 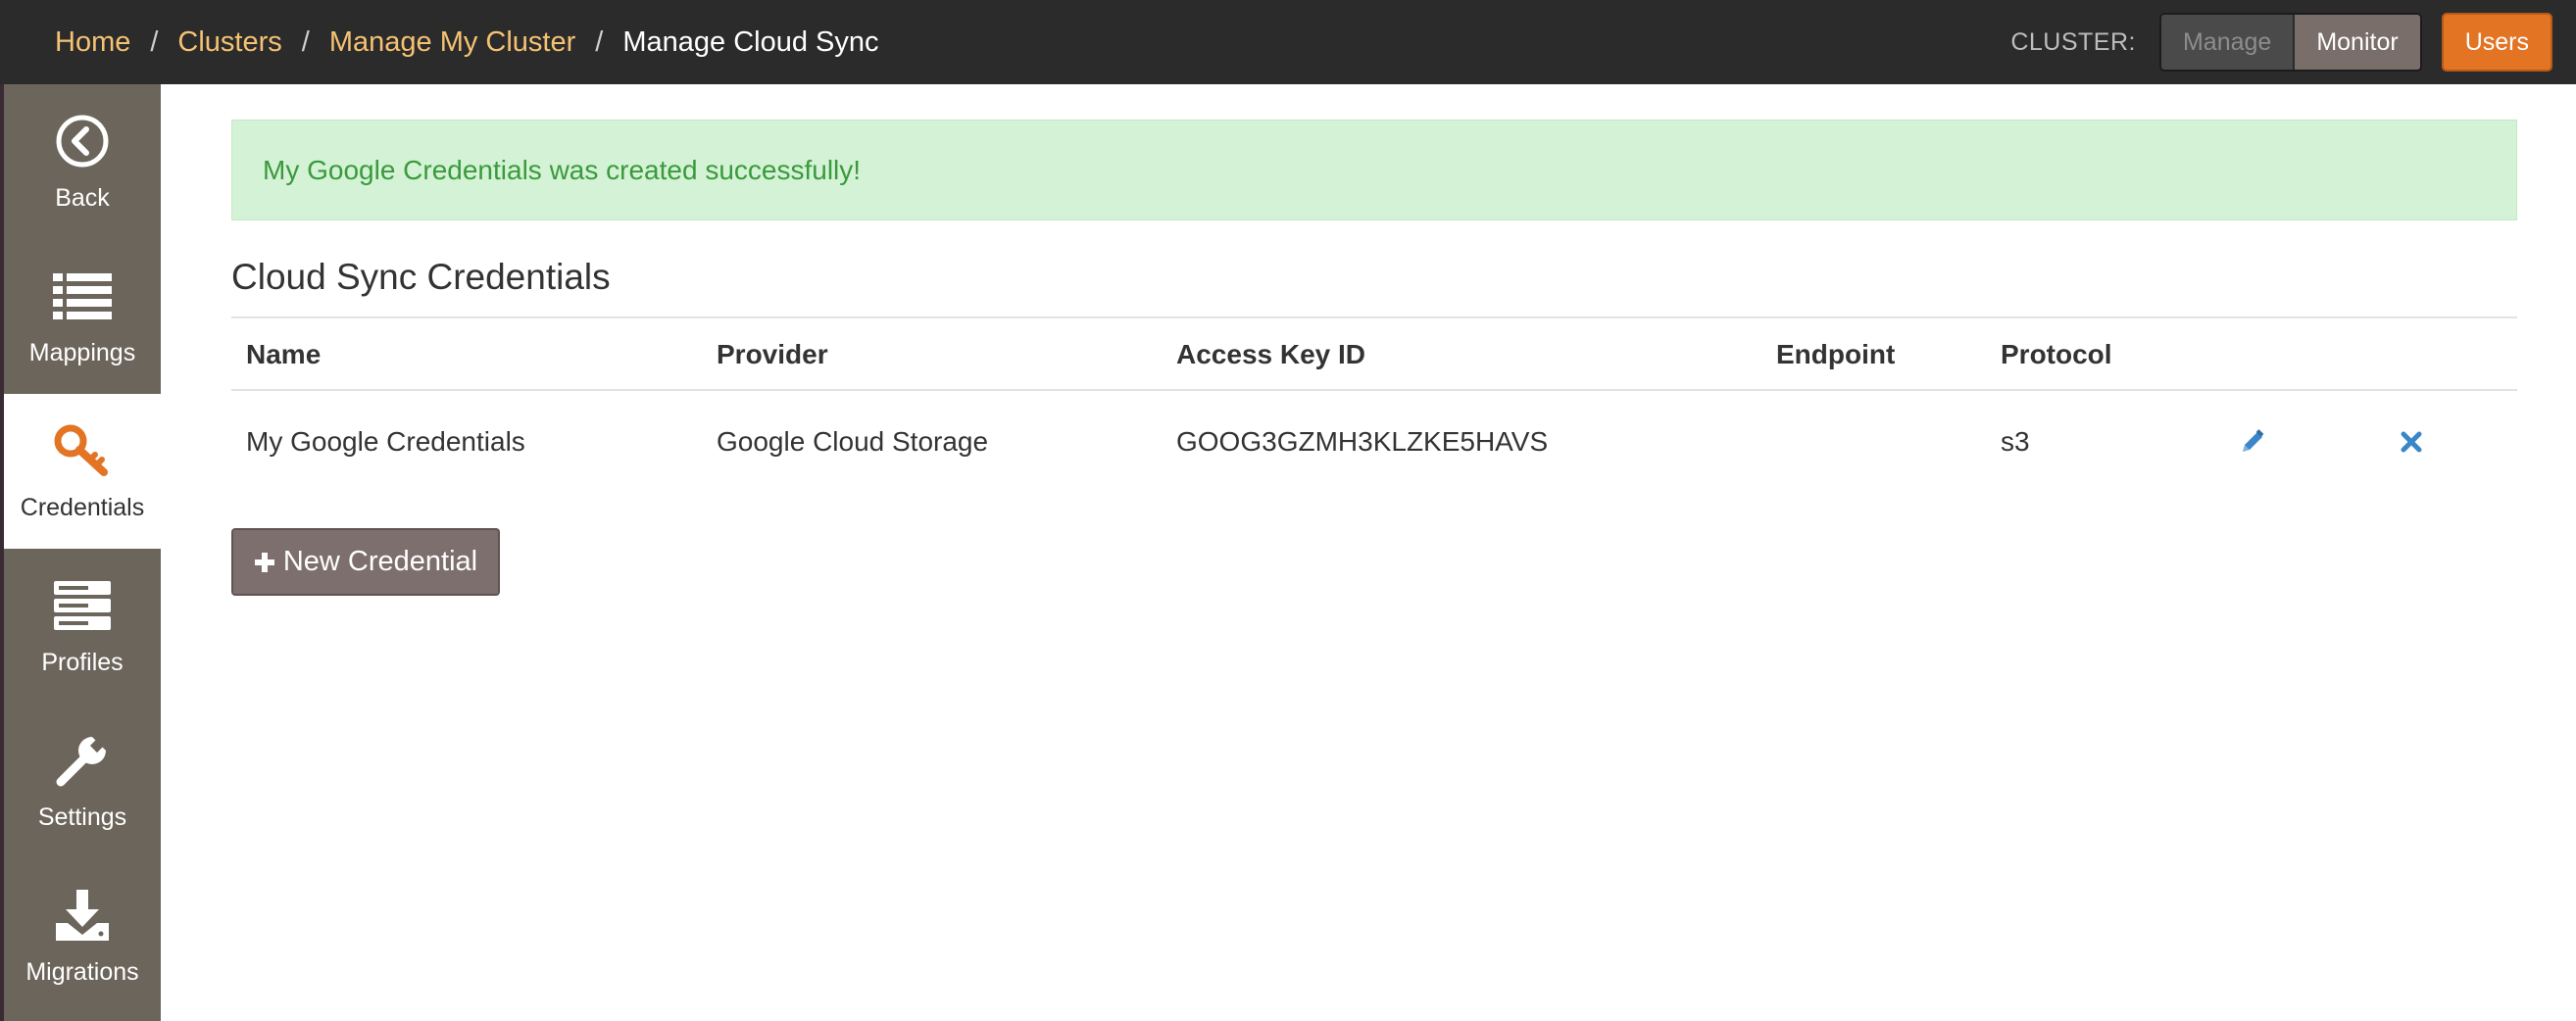 I want to click on edit-credential-cell, so click(x=2252, y=442).